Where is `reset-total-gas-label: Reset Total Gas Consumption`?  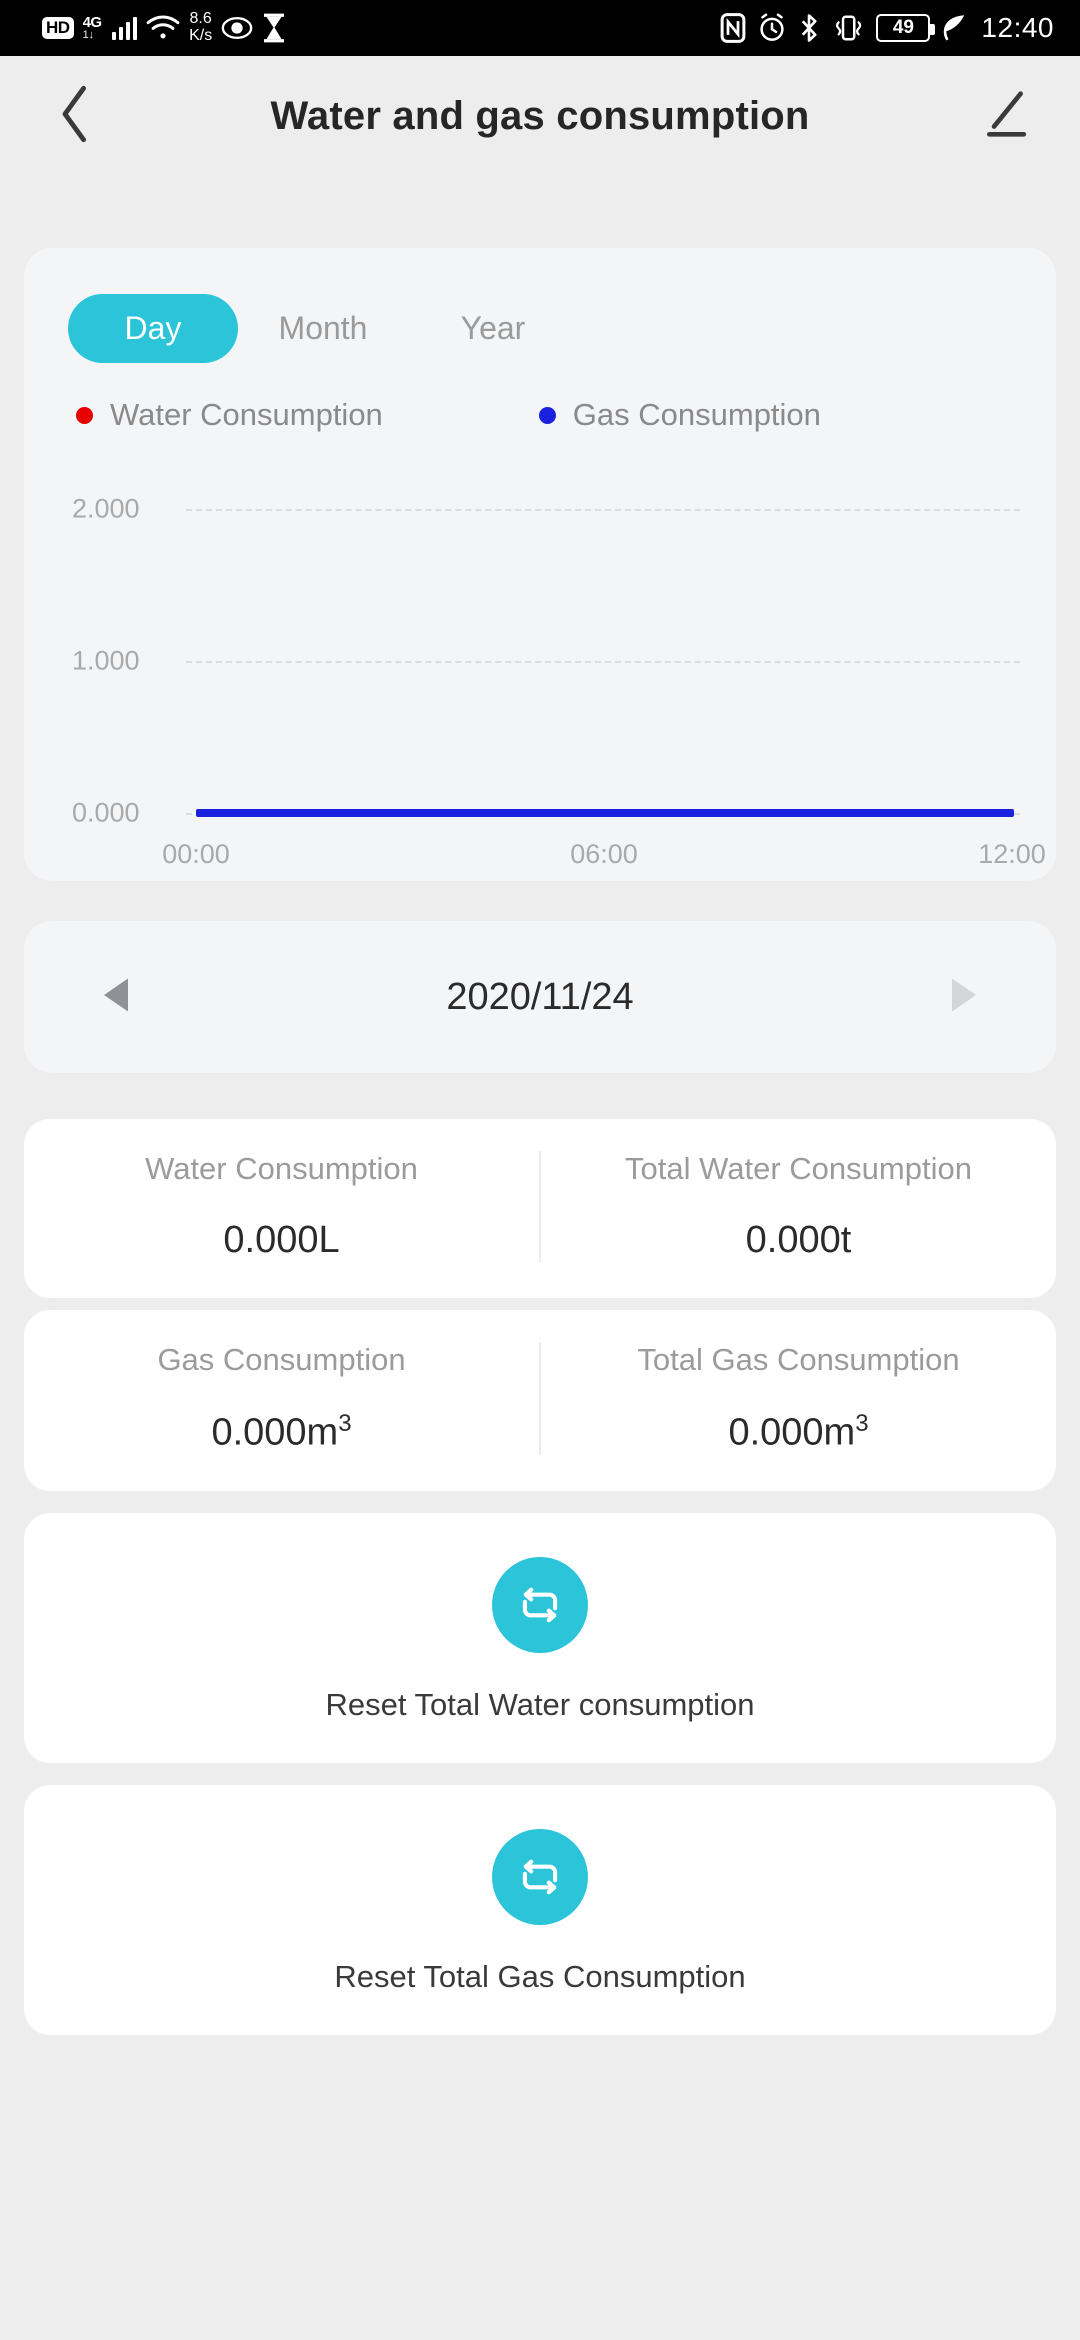 reset-total-gas-label: Reset Total Gas Consumption is located at coordinates (540, 1976).